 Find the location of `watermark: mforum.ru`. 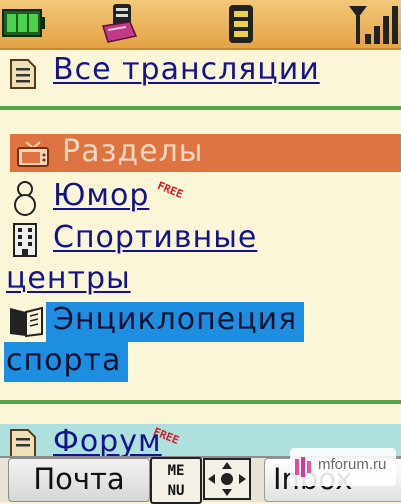

watermark: mforum.ru is located at coordinates (343, 467).